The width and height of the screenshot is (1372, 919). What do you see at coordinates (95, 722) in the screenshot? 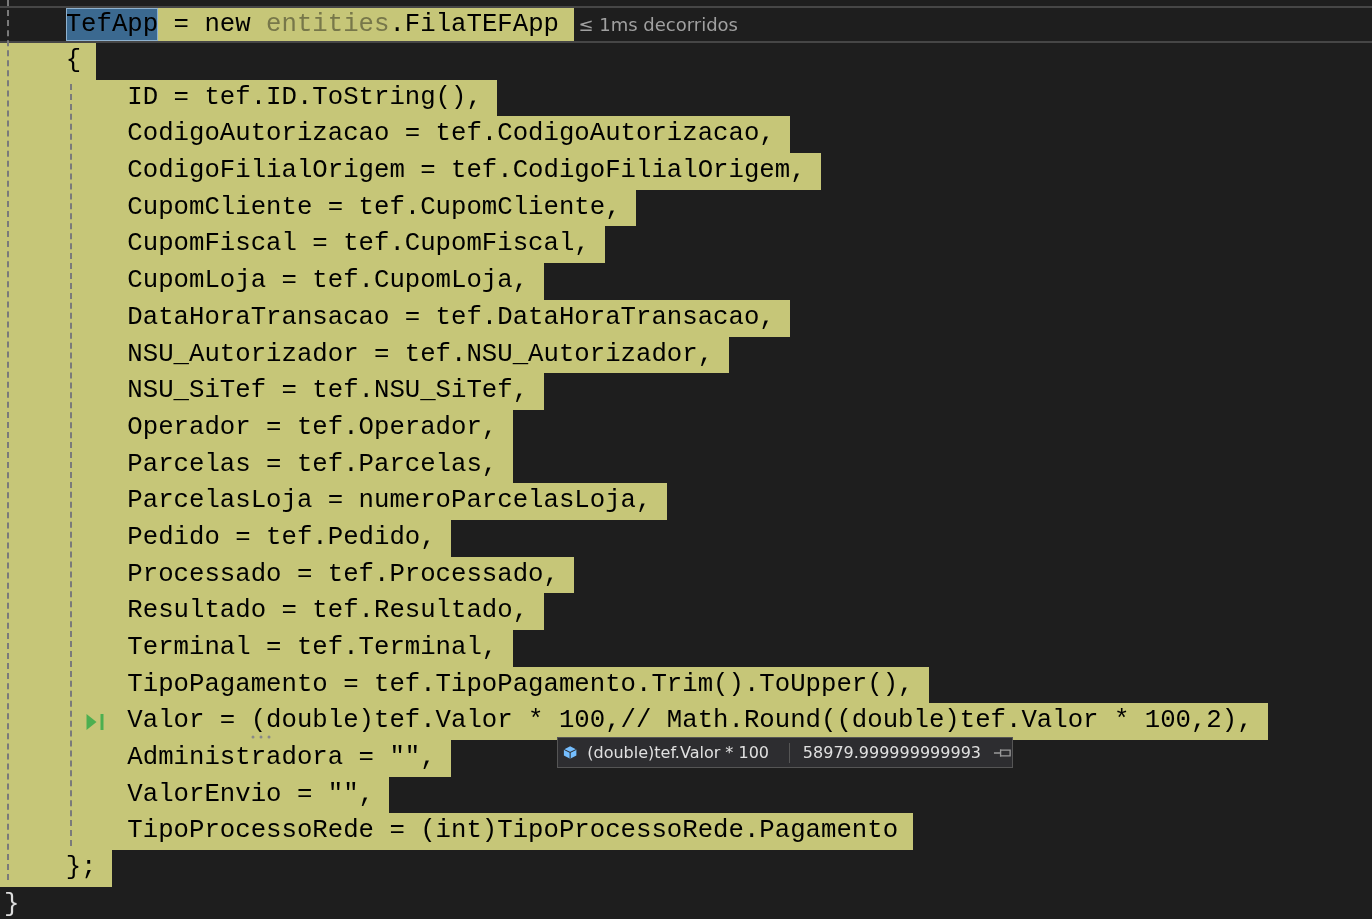
I see `run-to-cursor-icon` at bounding box center [95, 722].